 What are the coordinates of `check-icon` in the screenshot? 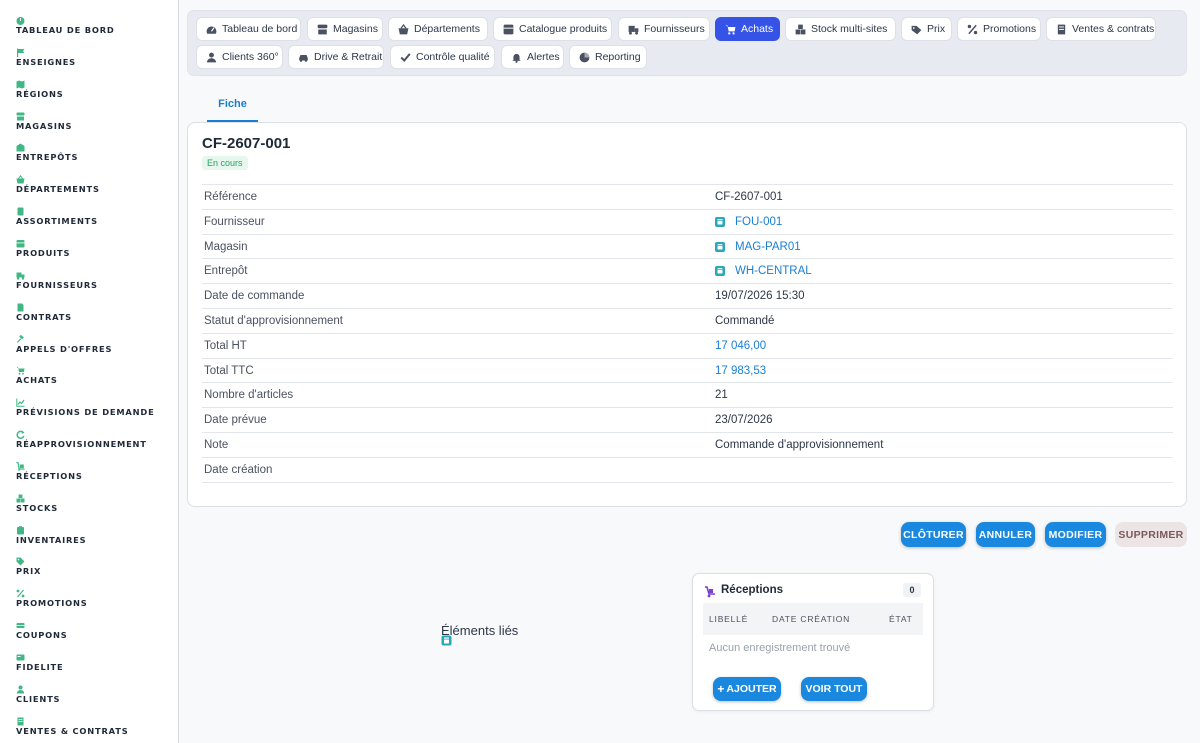 It's located at (405, 57).